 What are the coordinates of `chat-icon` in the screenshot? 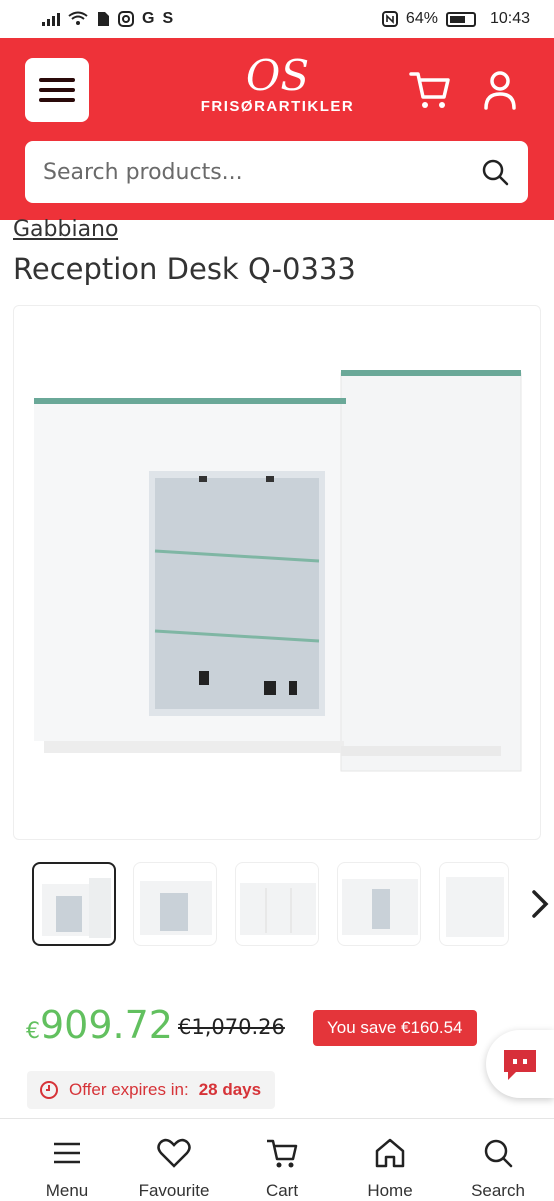 It's located at (520, 1065).